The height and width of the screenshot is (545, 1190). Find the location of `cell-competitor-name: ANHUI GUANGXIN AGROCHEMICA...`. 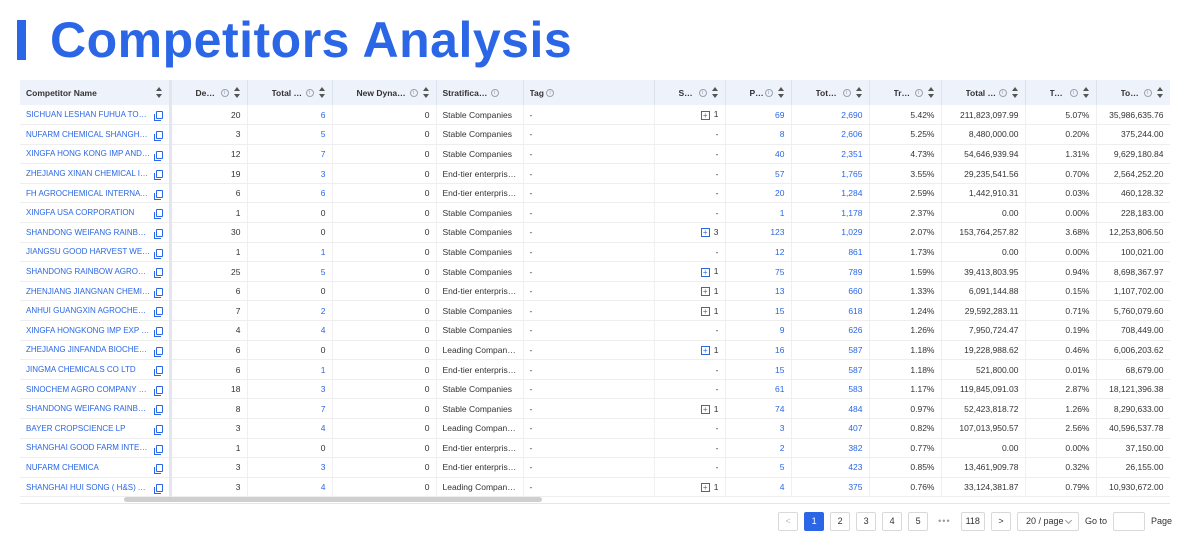

cell-competitor-name: ANHUI GUANGXIN AGROCHEMICA... is located at coordinates (96, 311).